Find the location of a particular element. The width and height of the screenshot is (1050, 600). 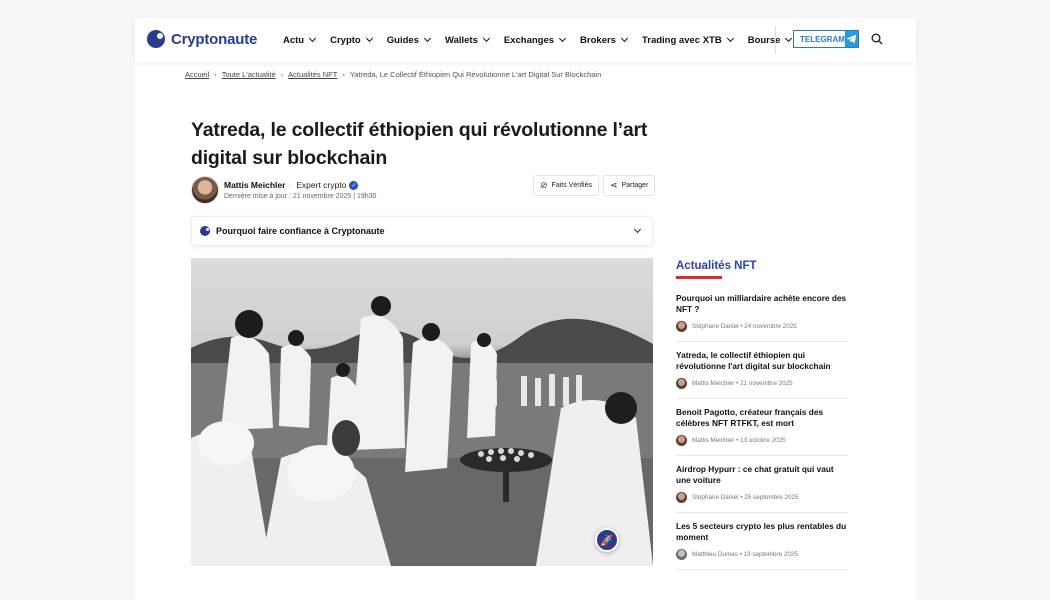

facts-verified-button: ⊘ Faits Vérifiés is located at coordinates (566, 185).